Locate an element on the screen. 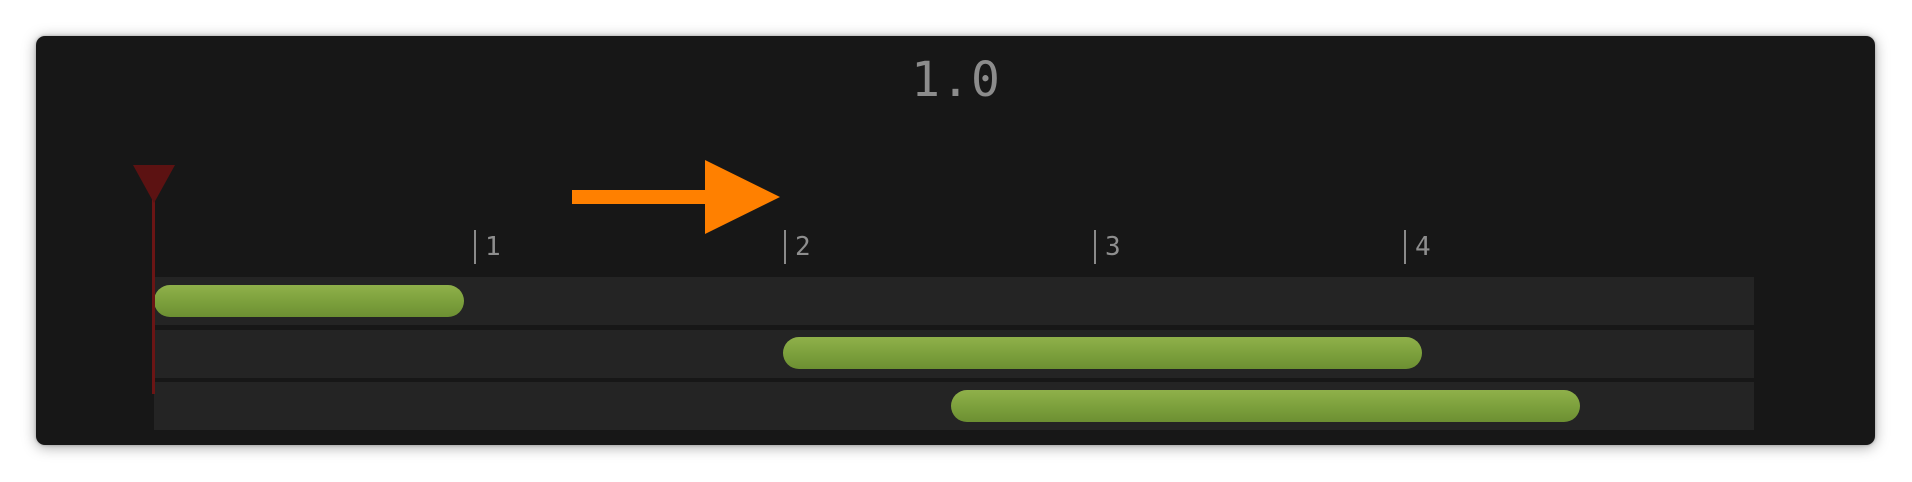 The image size is (1912, 482). right-arrow-icon is located at coordinates (676, 197).